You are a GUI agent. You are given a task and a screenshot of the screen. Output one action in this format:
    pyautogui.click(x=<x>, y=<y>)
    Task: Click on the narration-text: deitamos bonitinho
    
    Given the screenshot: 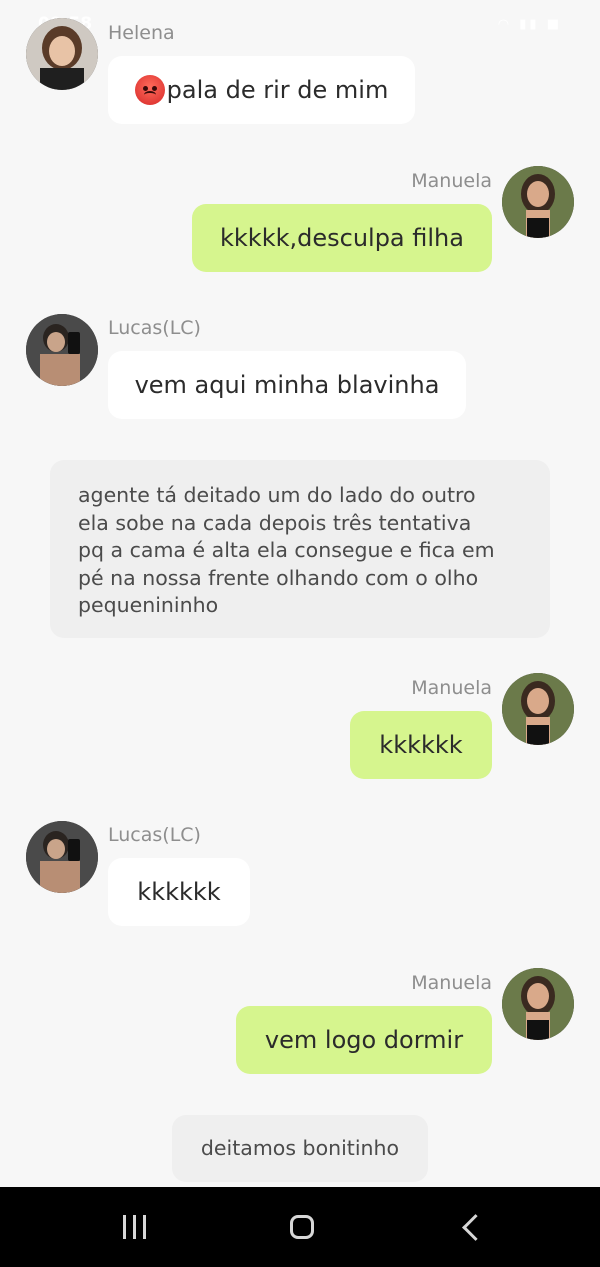 What is the action you would take?
    pyautogui.click(x=300, y=1147)
    